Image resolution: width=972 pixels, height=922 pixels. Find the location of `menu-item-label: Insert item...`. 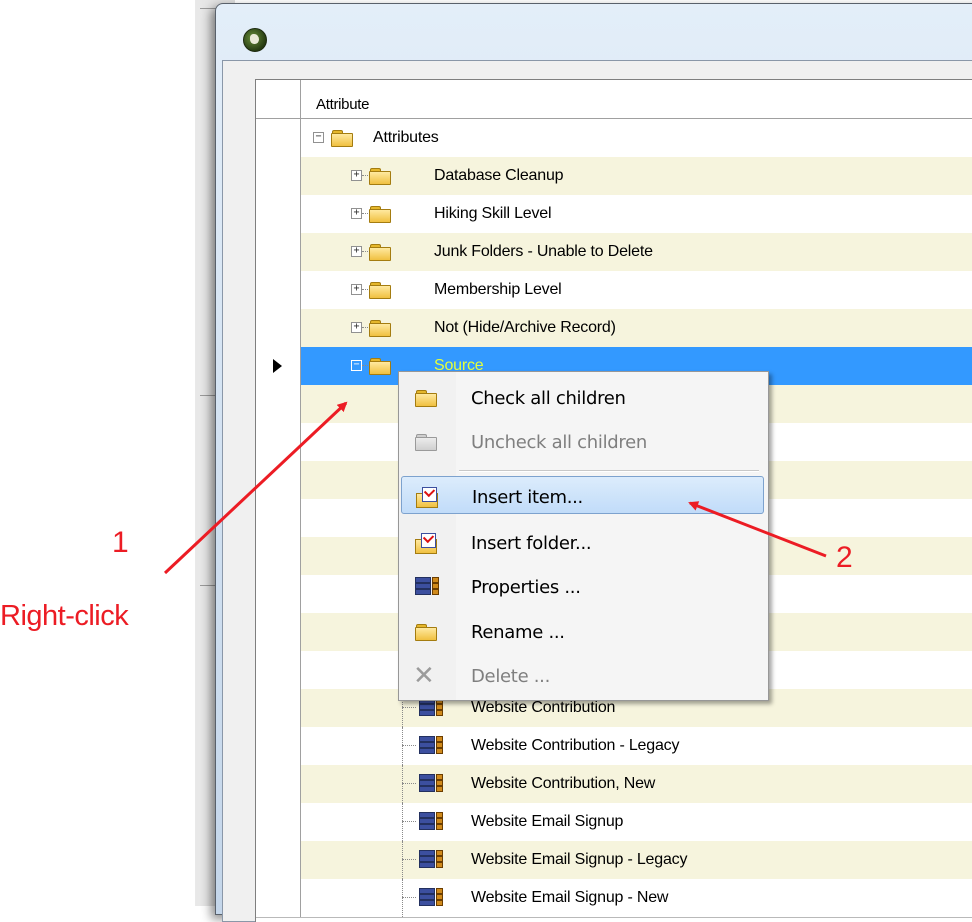

menu-item-label: Insert item... is located at coordinates (527, 497).